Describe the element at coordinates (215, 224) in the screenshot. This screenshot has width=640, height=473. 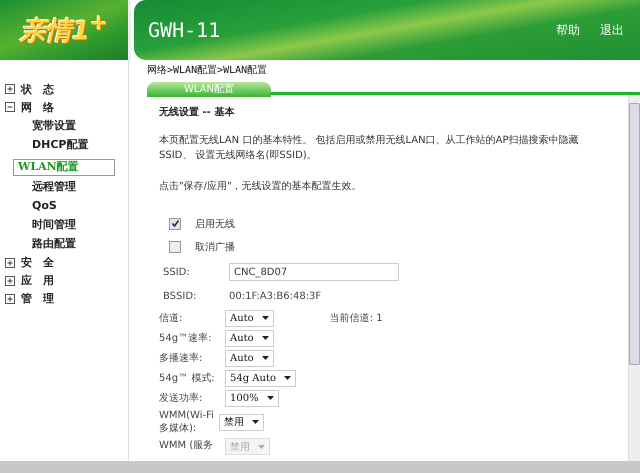
I see `checkbox-label: 启用无线` at that location.